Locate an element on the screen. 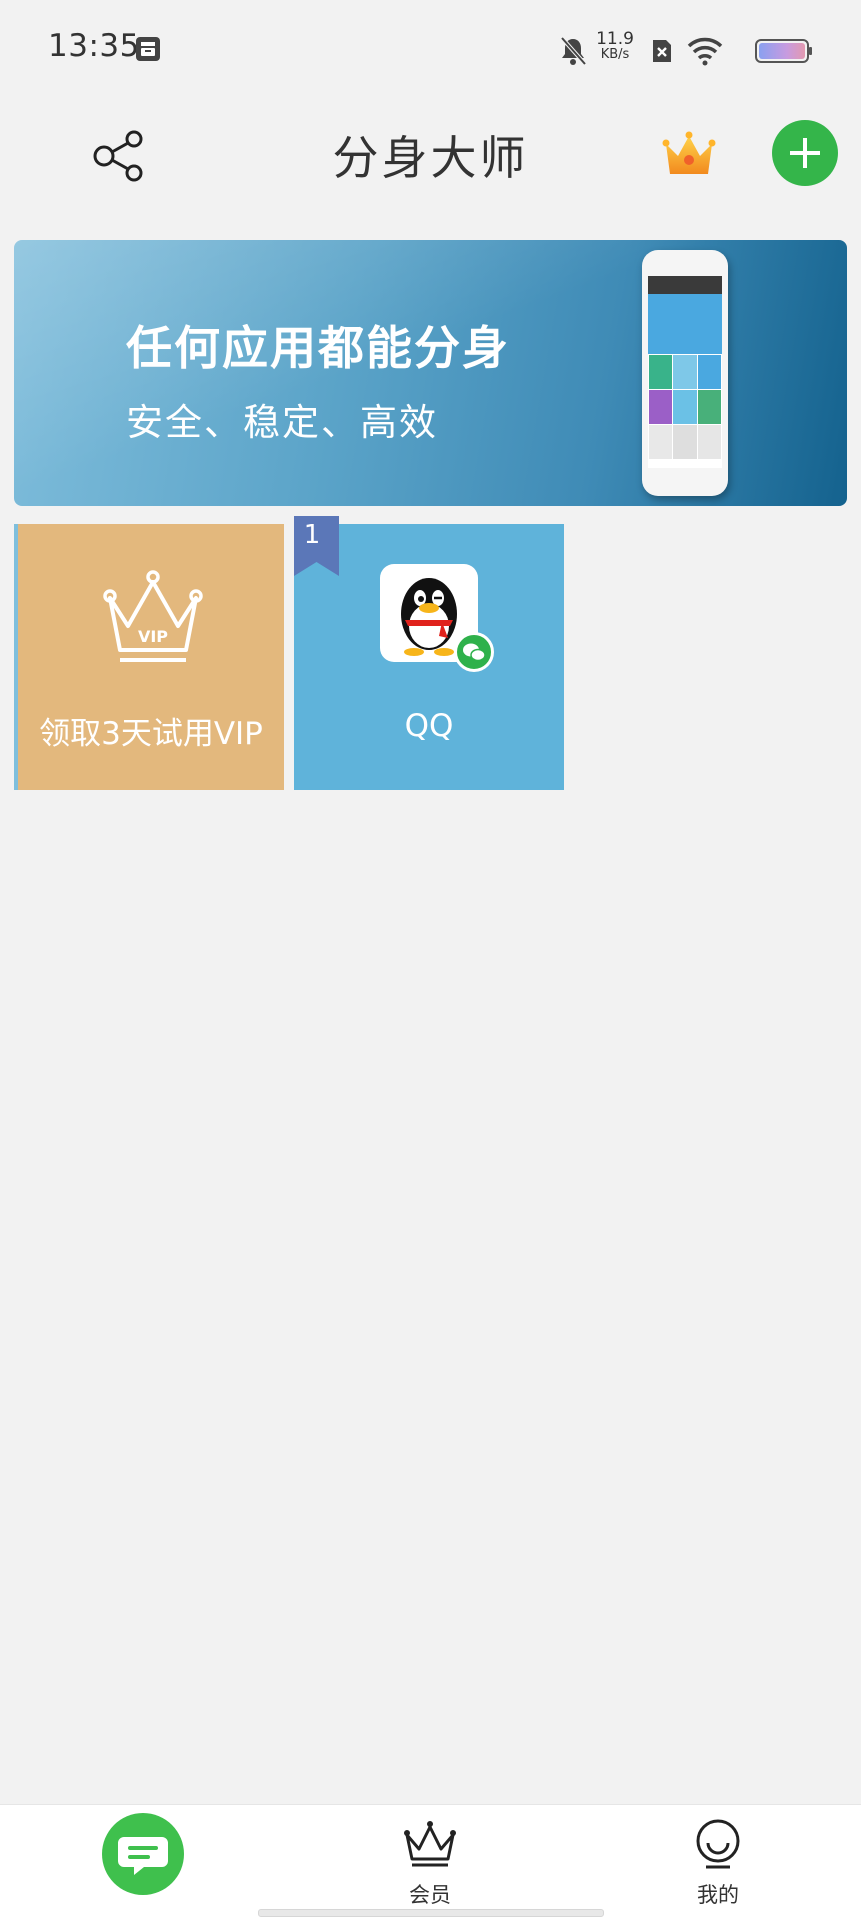  clone-count-number: 1 is located at coordinates (312, 535).